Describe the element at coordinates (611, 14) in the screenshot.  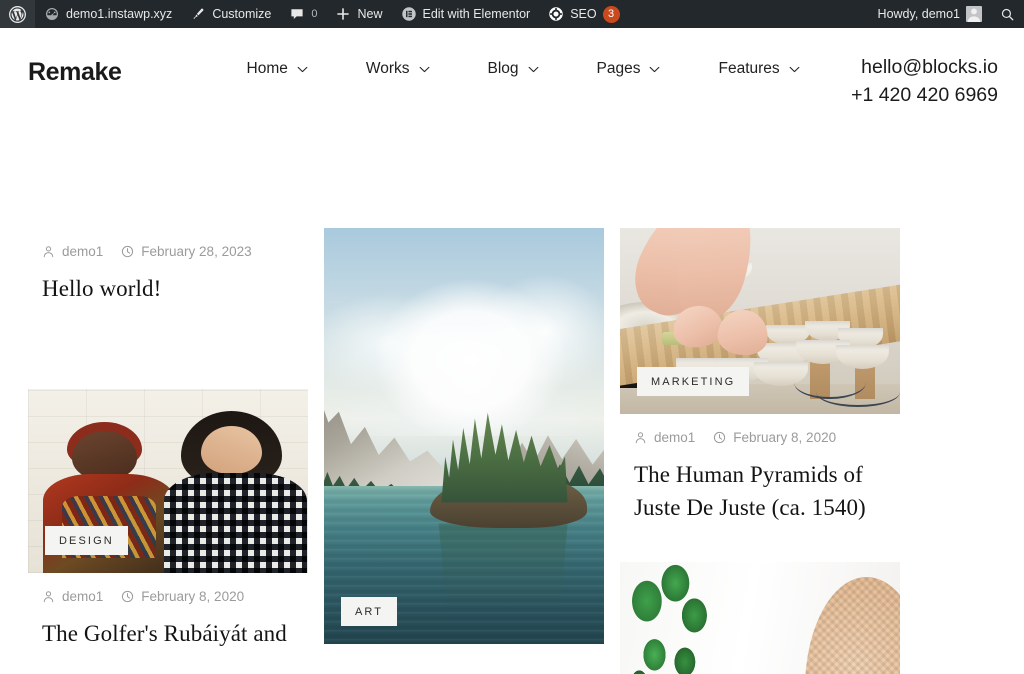
I see `seo-issues-count: 3` at that location.